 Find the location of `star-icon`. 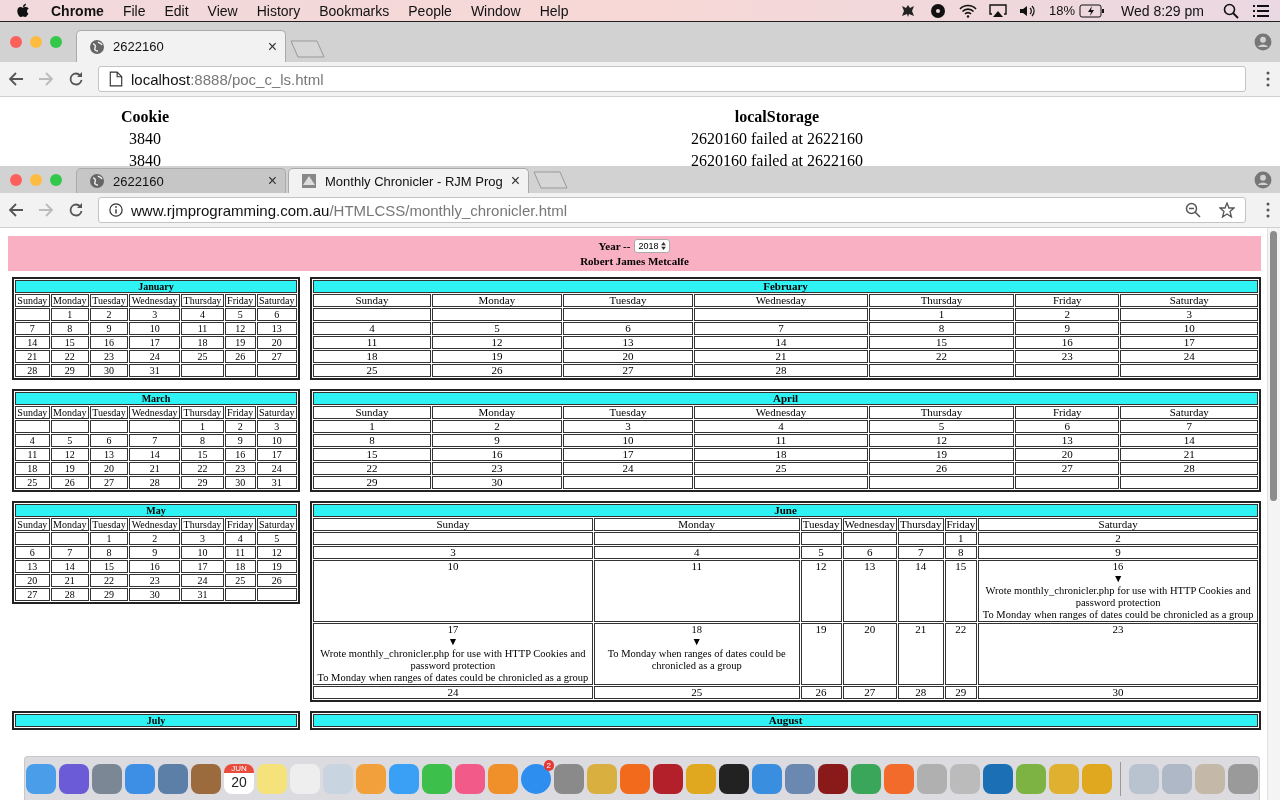

star-icon is located at coordinates (1227, 210).